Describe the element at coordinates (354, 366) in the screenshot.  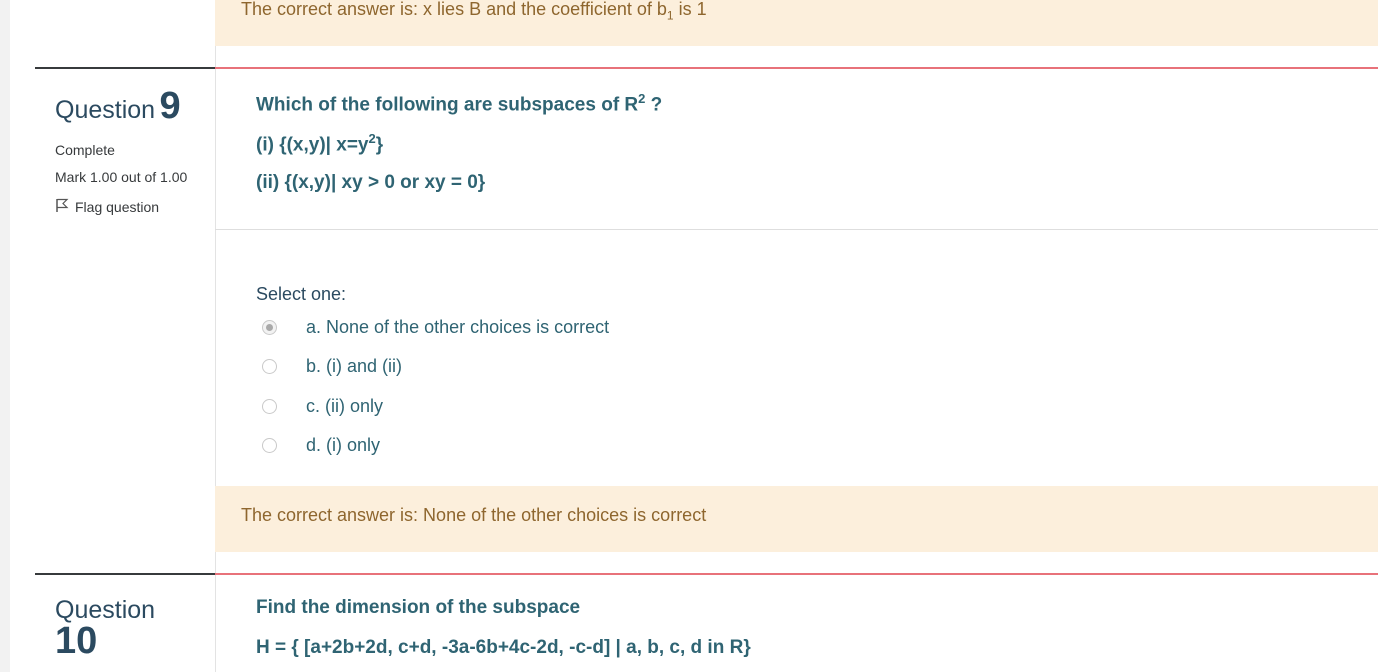
I see `answer-option-label: b. (i) and (ii)` at that location.